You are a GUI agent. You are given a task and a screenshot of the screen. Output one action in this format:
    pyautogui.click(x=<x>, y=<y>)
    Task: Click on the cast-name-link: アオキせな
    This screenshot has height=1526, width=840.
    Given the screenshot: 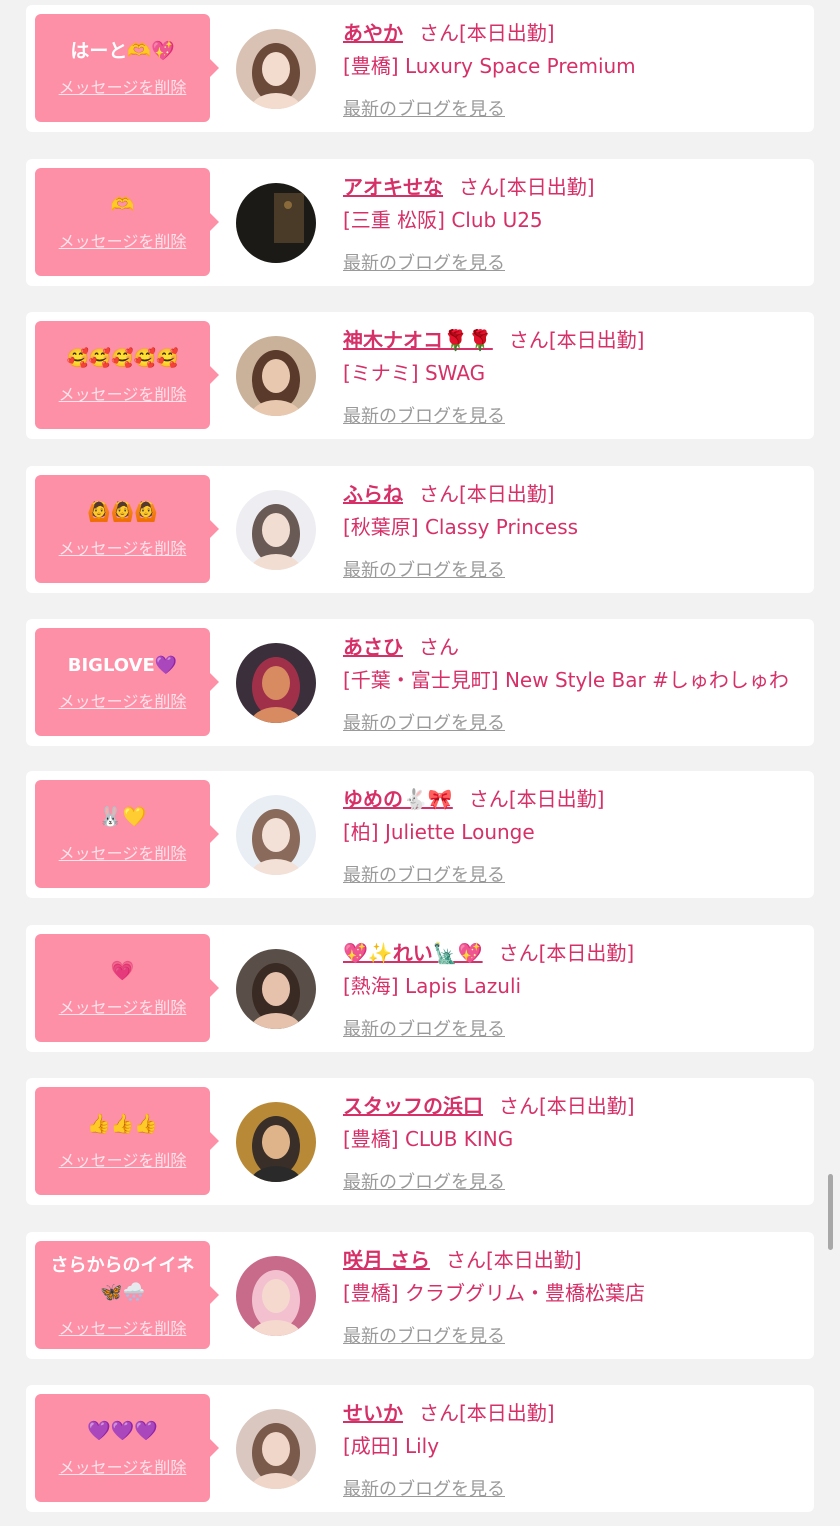 What is the action you would take?
    pyautogui.click(x=393, y=187)
    